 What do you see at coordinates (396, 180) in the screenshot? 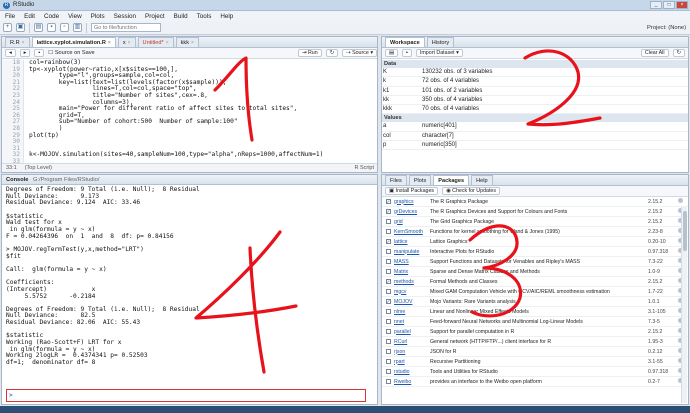
I see `tab-files: Files` at bounding box center [396, 180].